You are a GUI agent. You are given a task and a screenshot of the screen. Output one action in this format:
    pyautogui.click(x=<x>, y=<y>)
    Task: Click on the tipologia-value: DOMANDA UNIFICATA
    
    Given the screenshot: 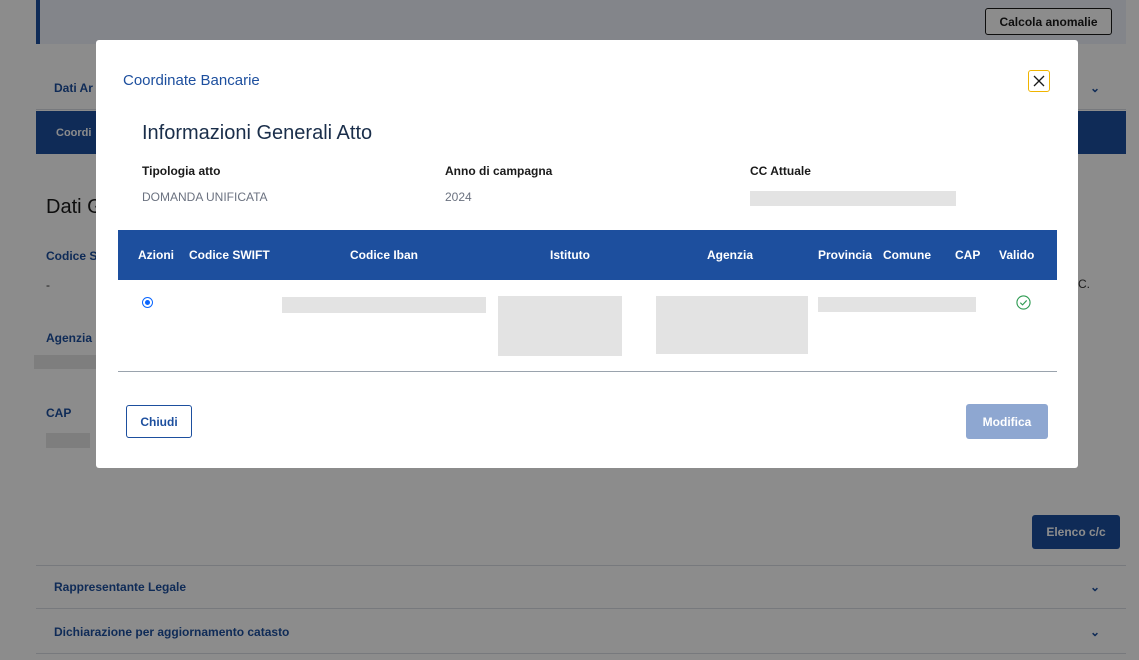 What is the action you would take?
    pyautogui.click(x=205, y=197)
    